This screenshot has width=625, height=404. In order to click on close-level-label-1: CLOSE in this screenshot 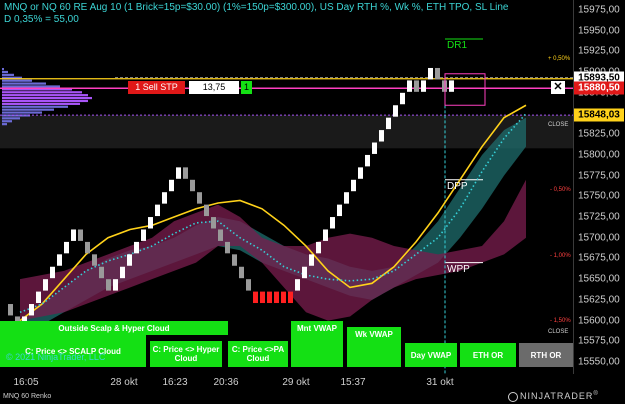, I will do `click(558, 125)`.